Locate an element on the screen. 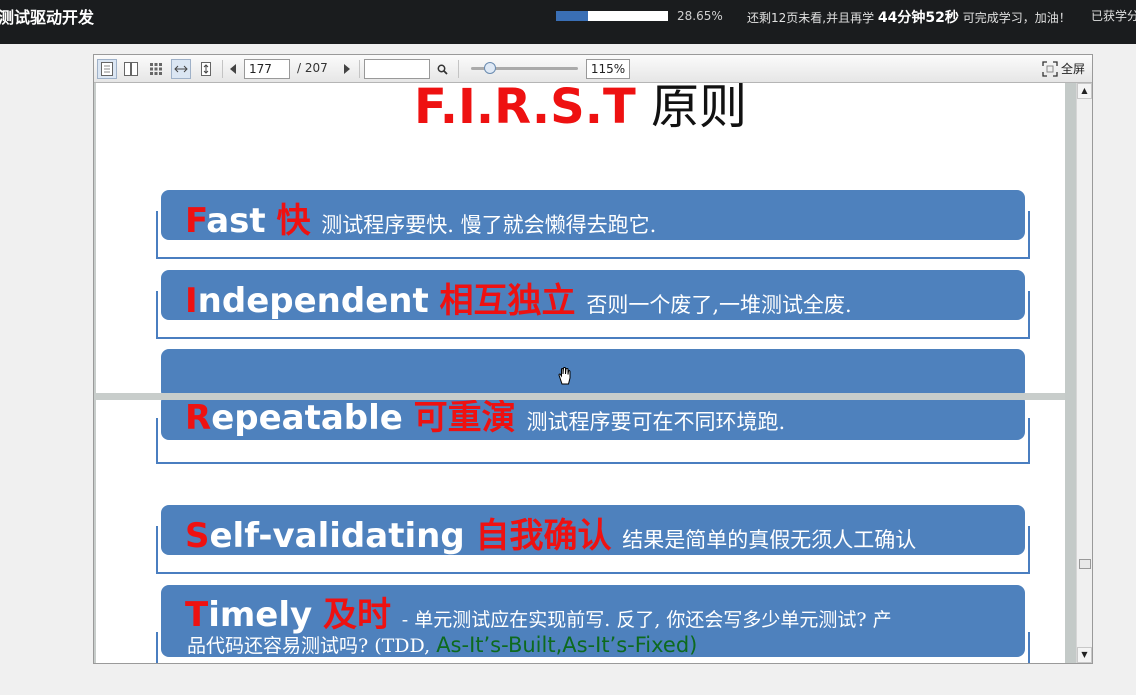 The height and width of the screenshot is (695, 1136). course-title: 测试驱动开发 is located at coordinates (47, 17).